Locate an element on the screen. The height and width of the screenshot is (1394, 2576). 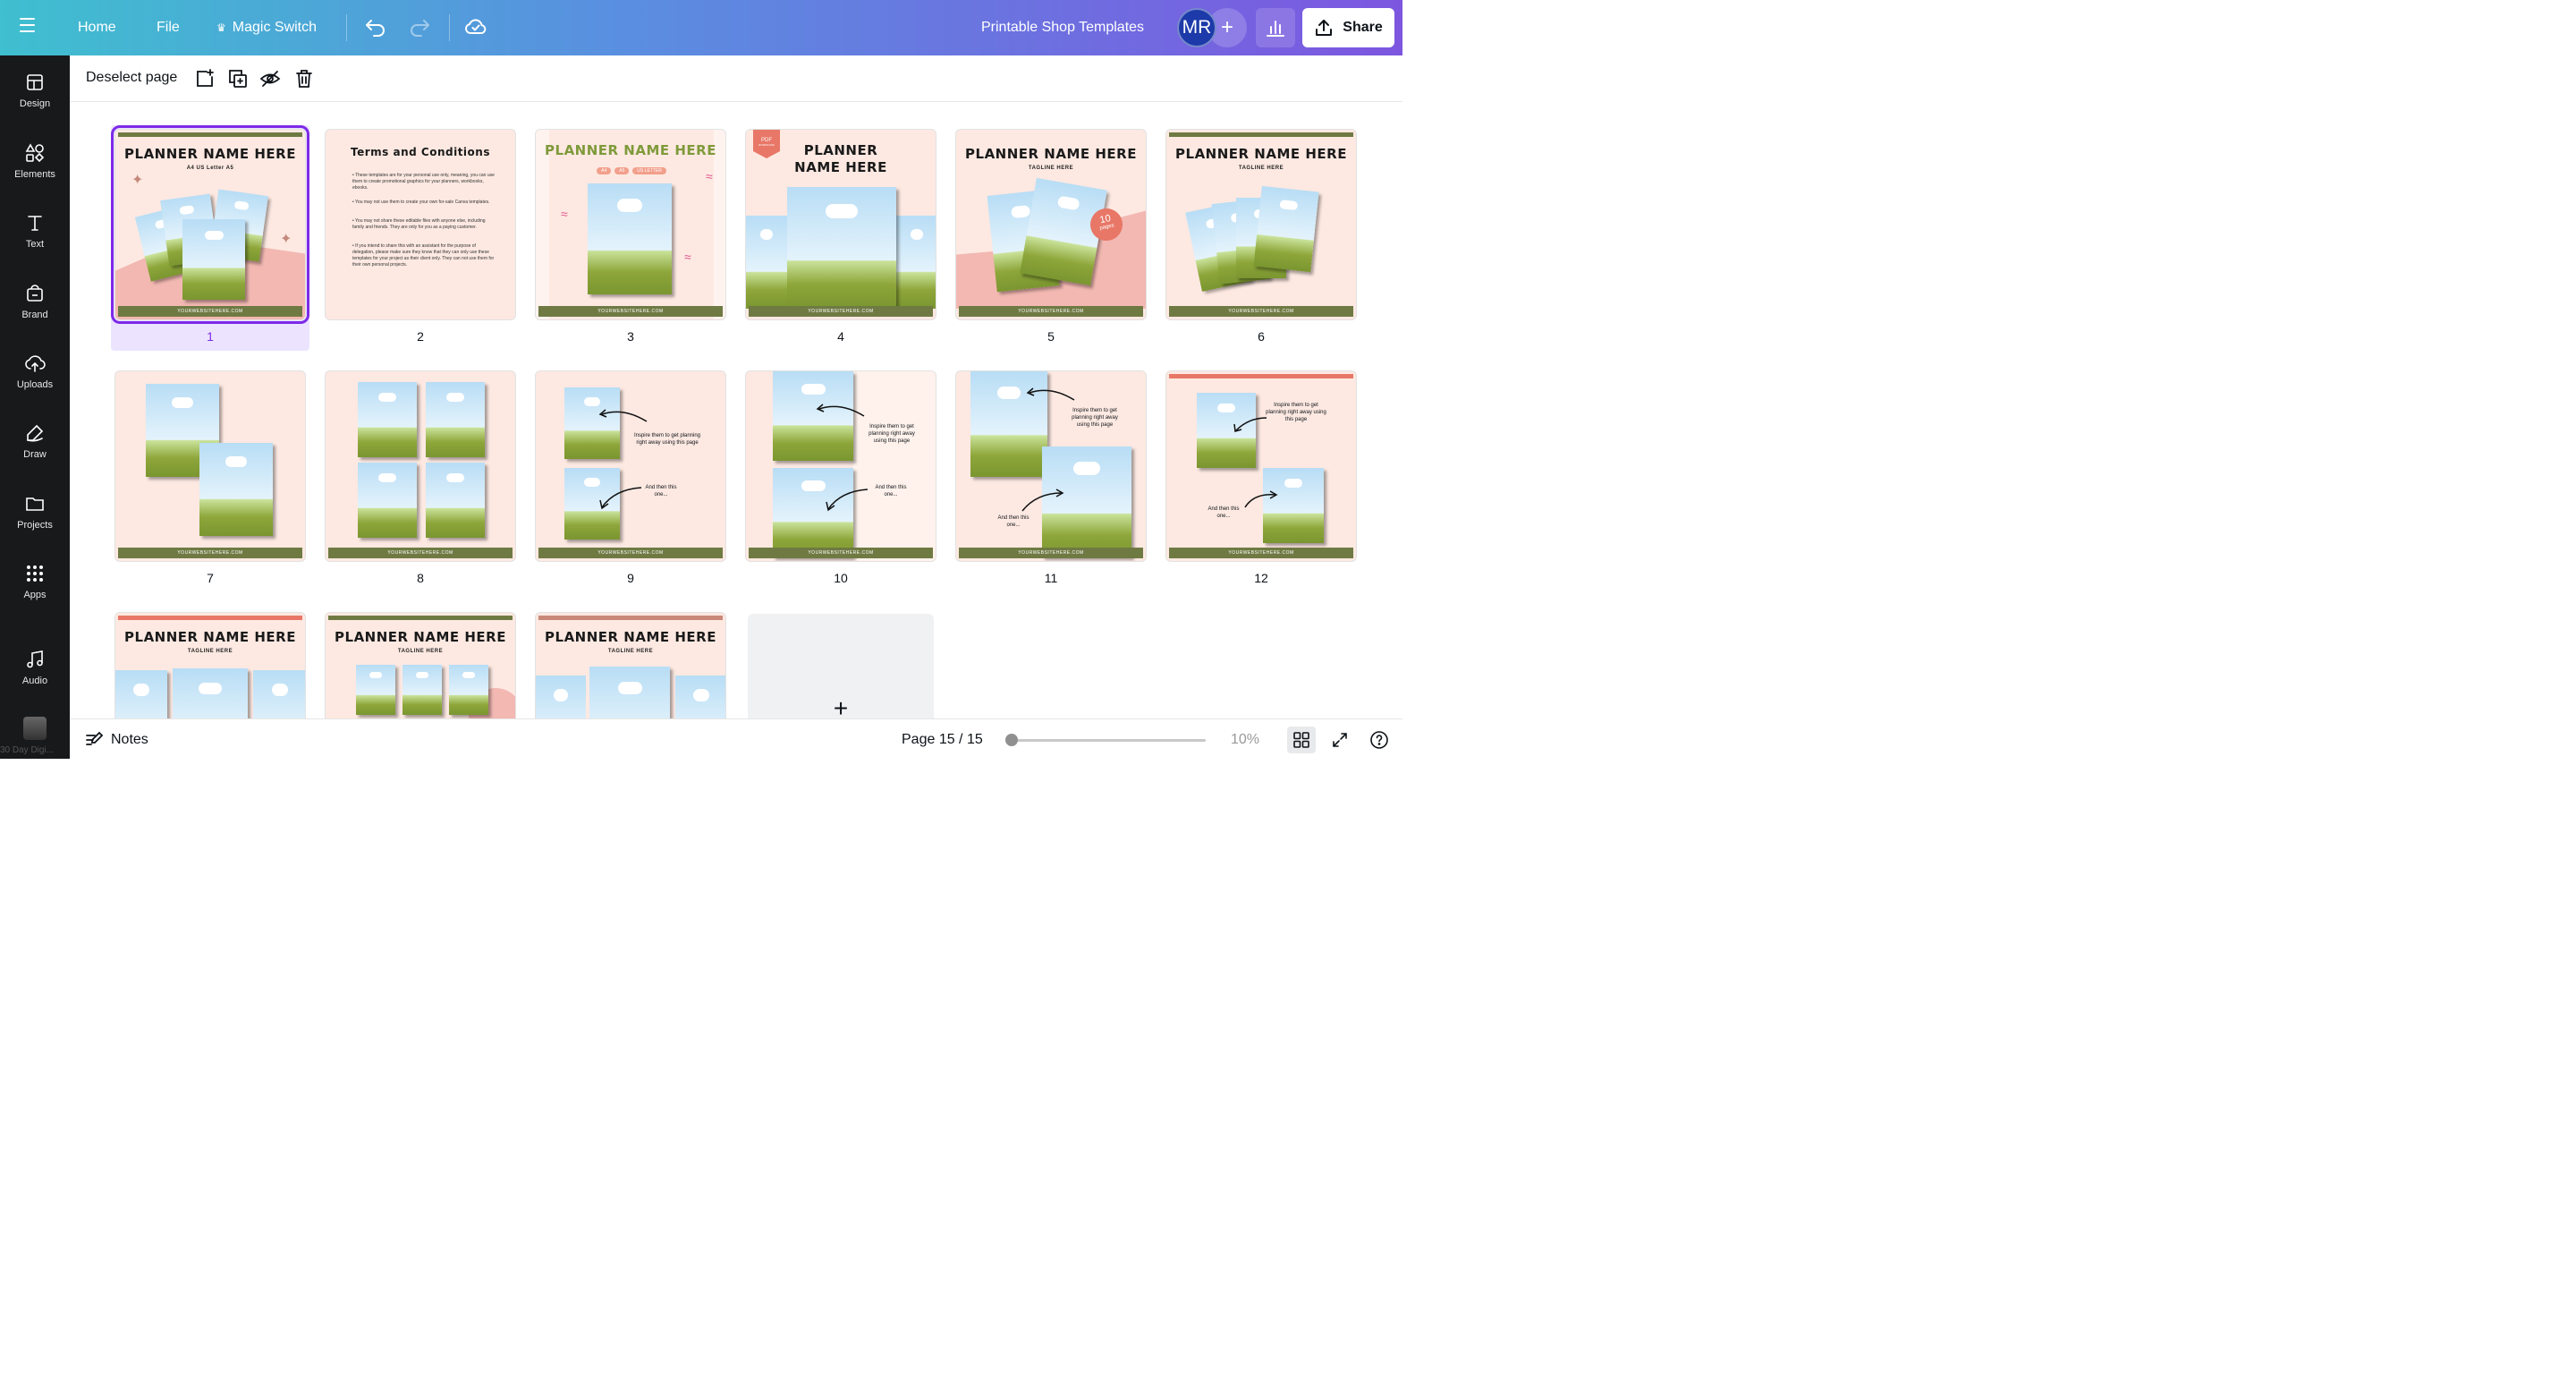
sidebar-label: Audio is located at coordinates (34, 681).